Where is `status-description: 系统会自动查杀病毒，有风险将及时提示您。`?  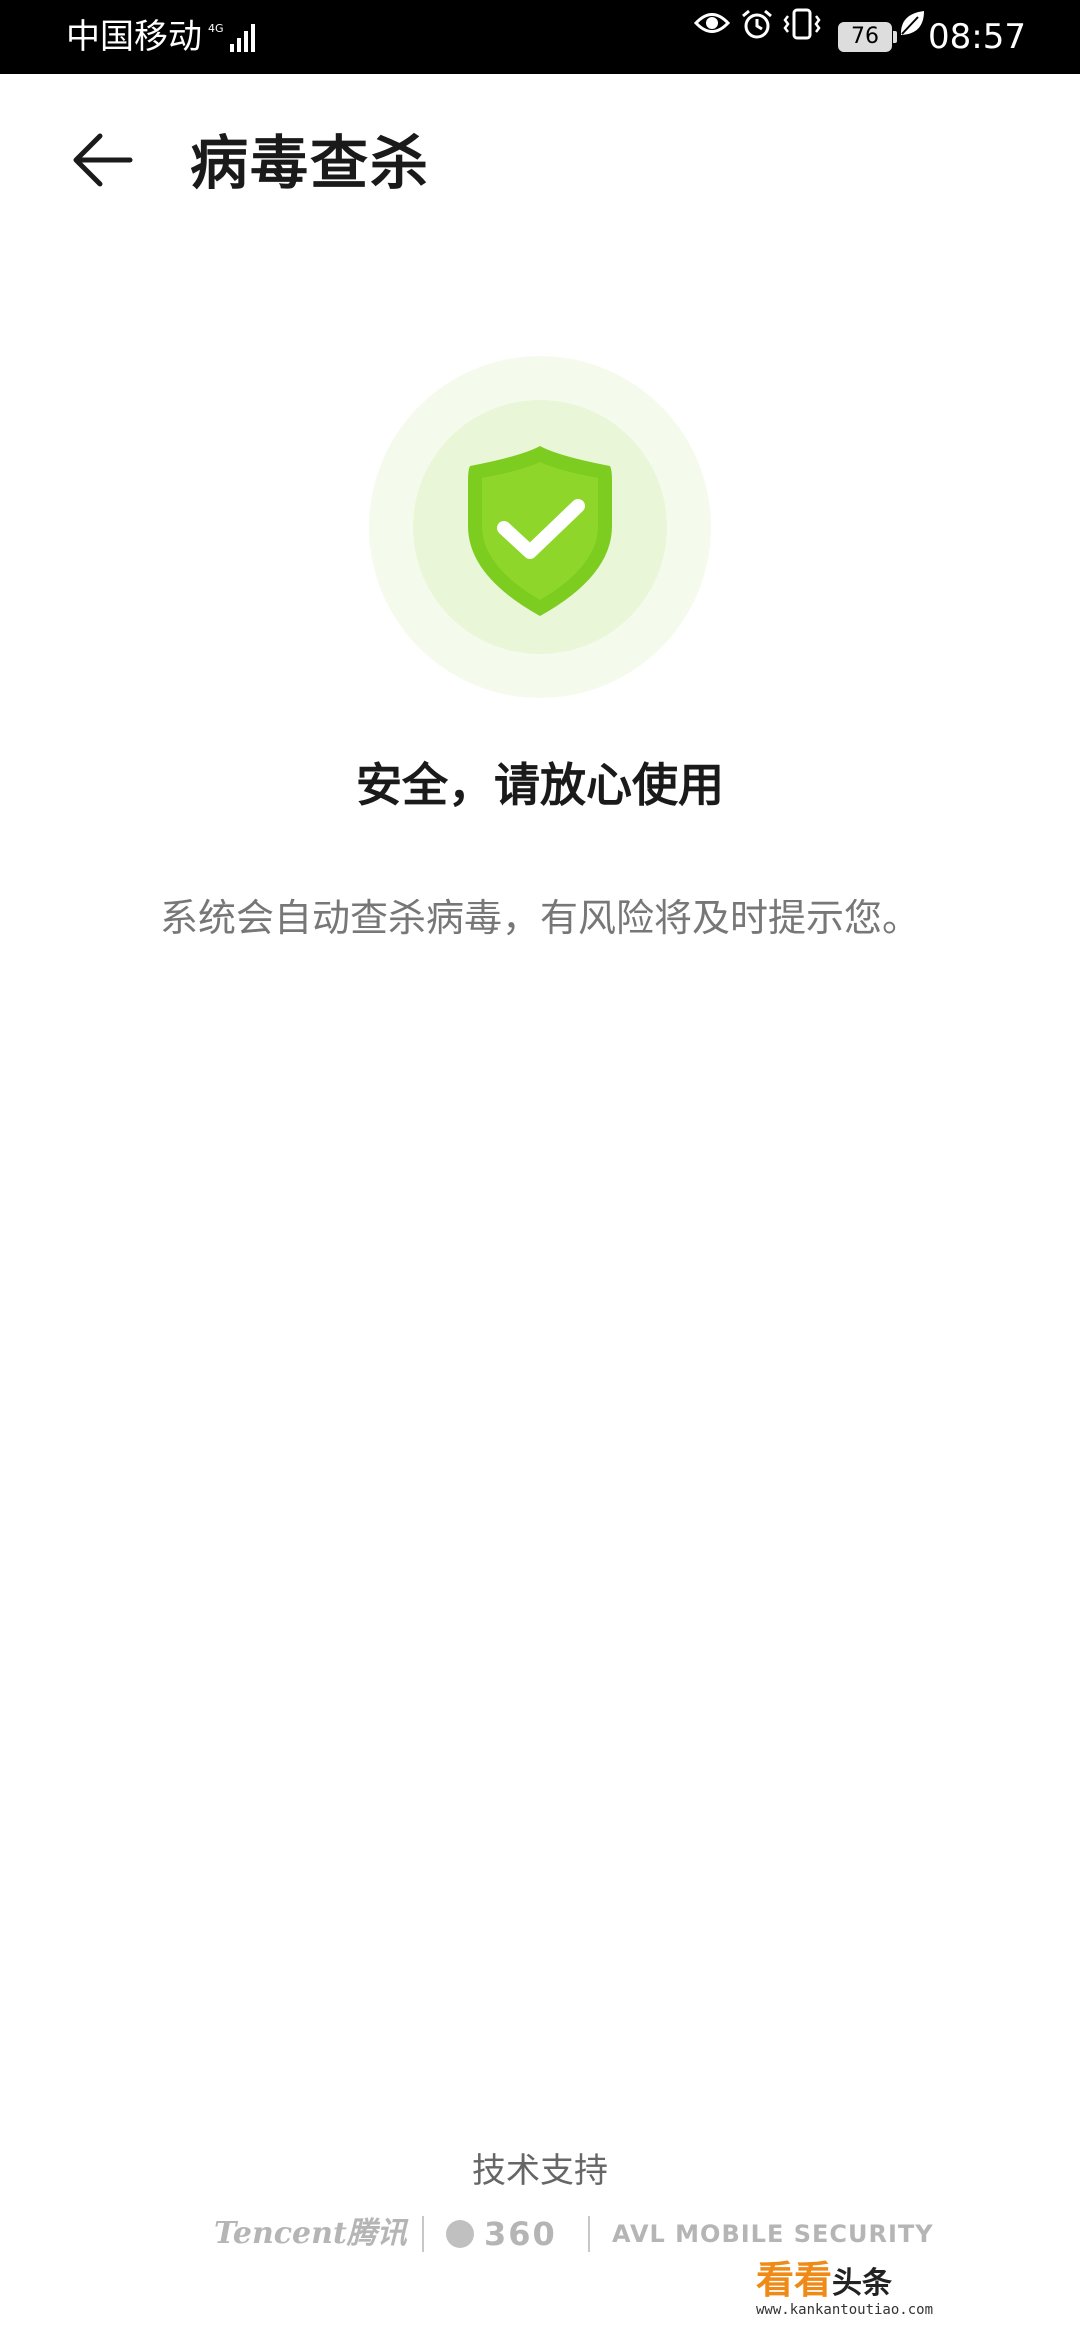
status-description: 系统会自动查杀病毒，有风险将及时提示您。 is located at coordinates (539, 918).